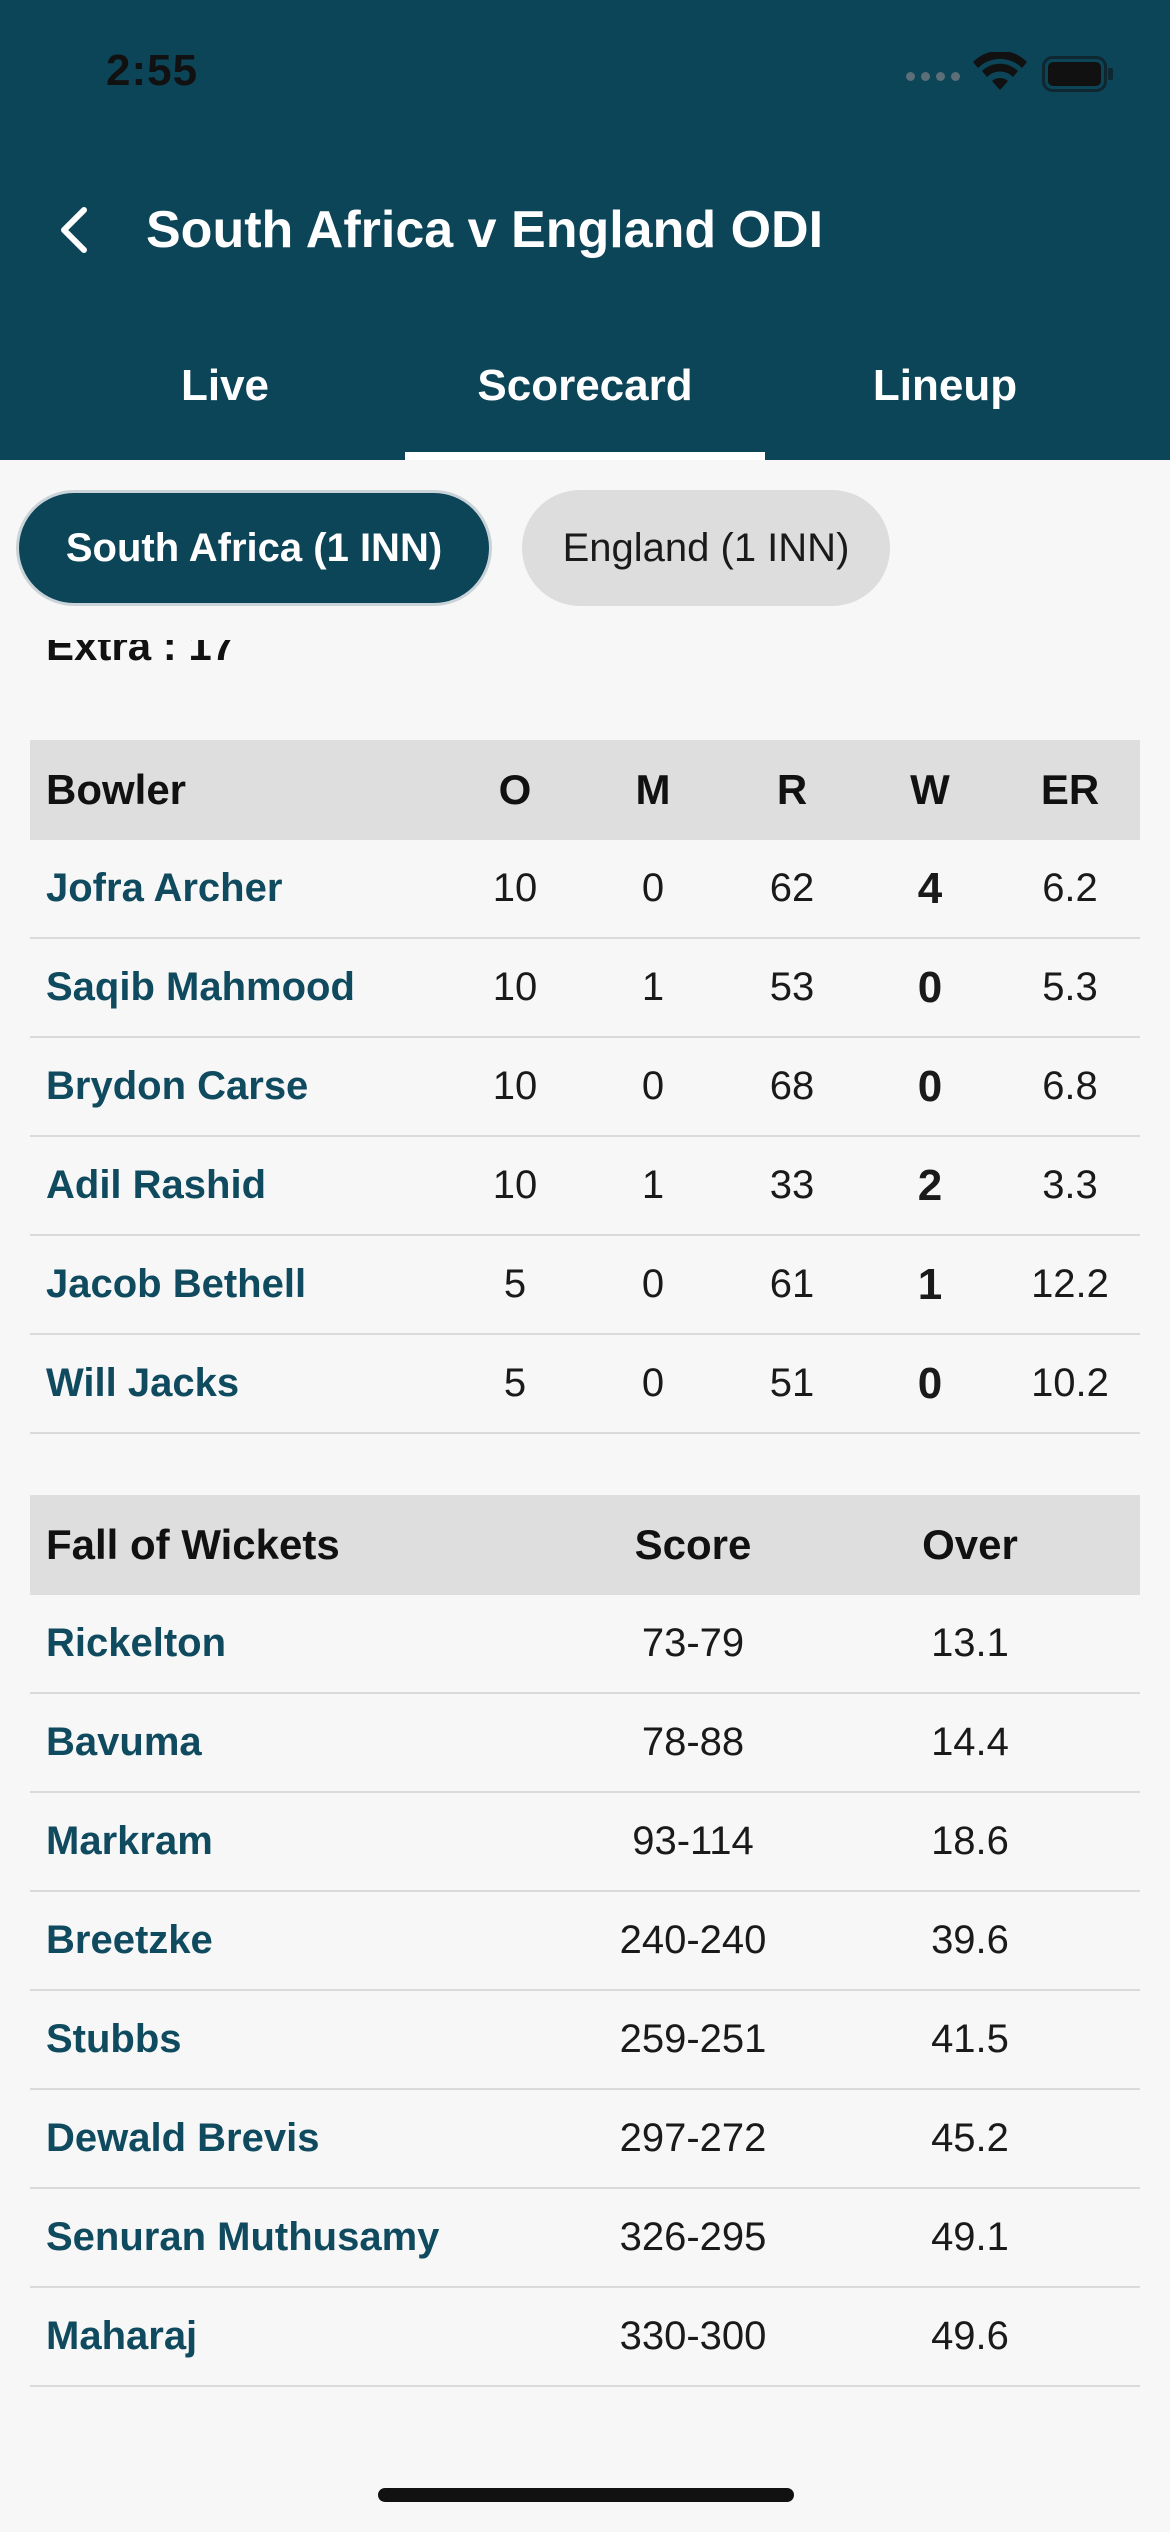 This screenshot has width=1170, height=2532. I want to click on over-value: 39.6, so click(970, 1940).